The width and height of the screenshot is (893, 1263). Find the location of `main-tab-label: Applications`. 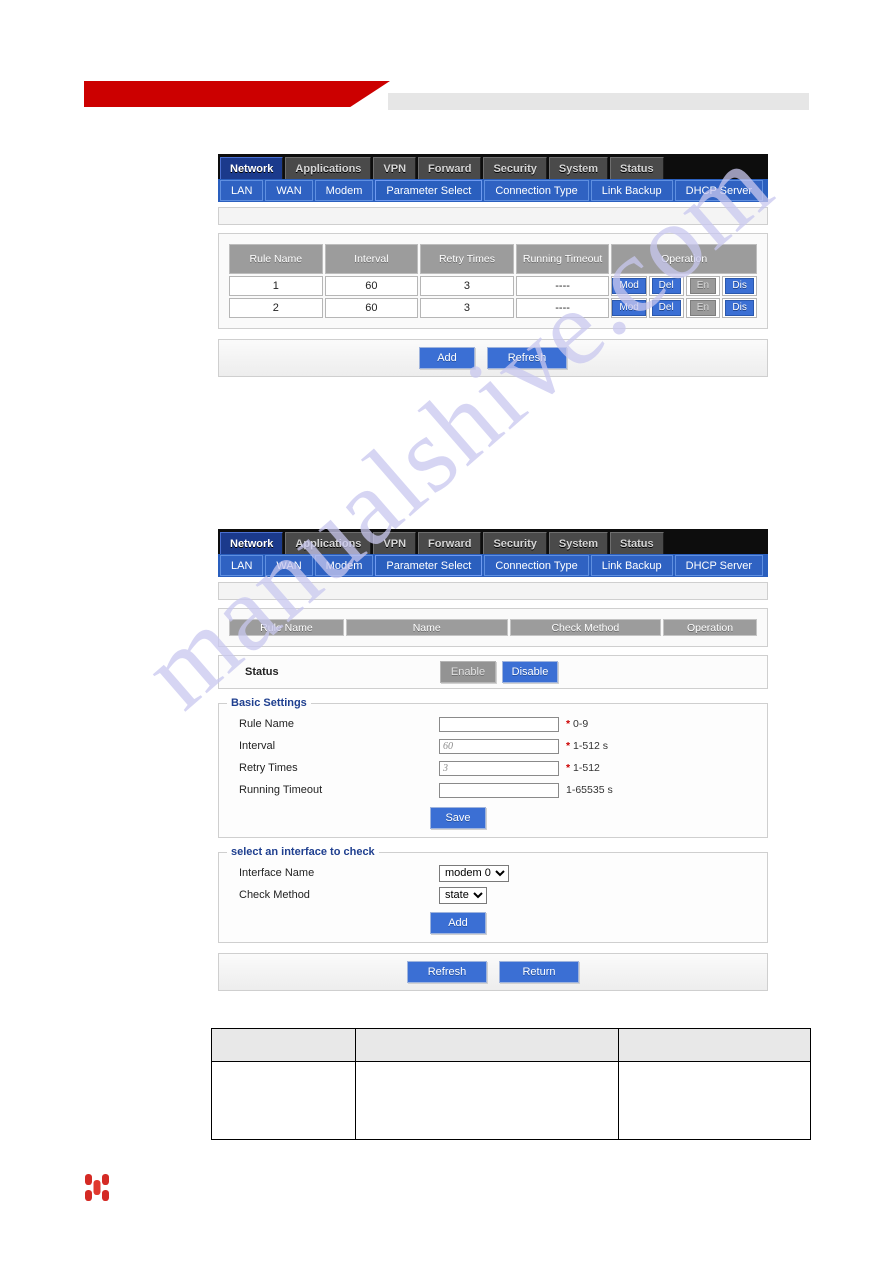

main-tab-label: Applications is located at coordinates (328, 544).